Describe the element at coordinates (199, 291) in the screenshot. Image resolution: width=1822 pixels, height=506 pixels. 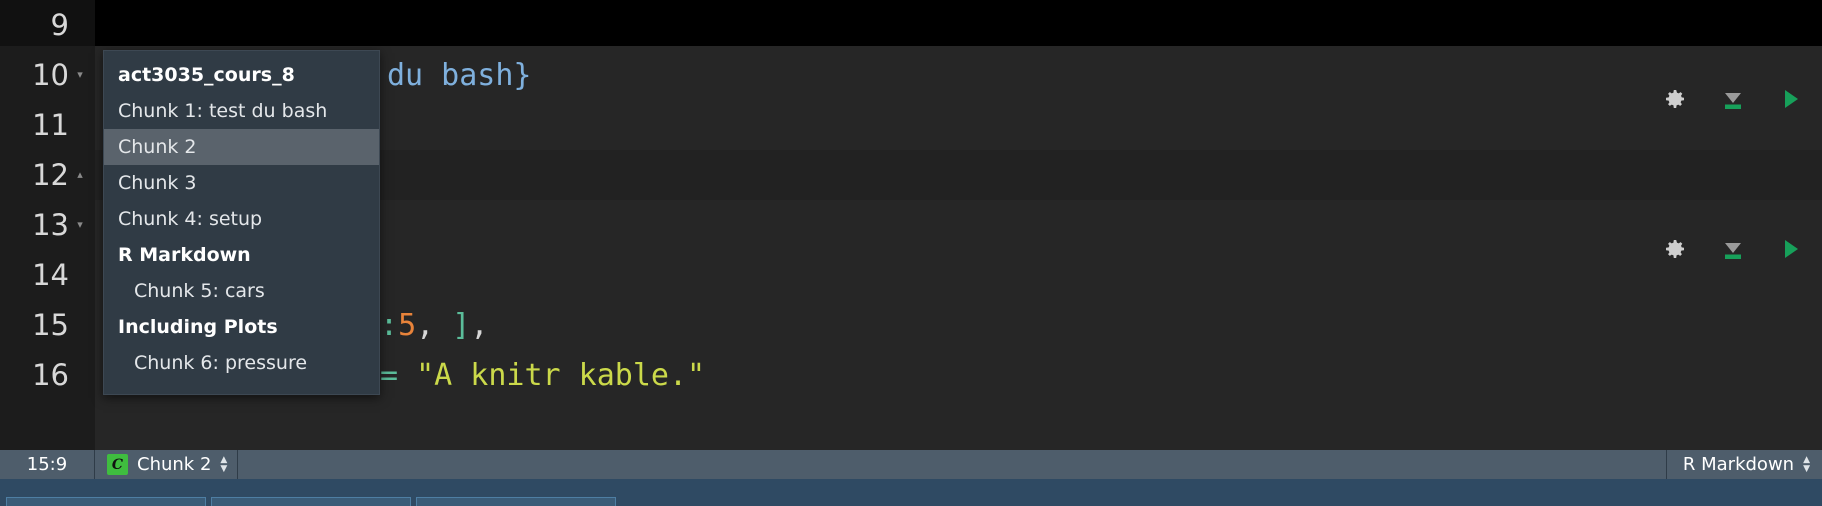
I see `menu-item-label: Chunk 5: cars` at that location.